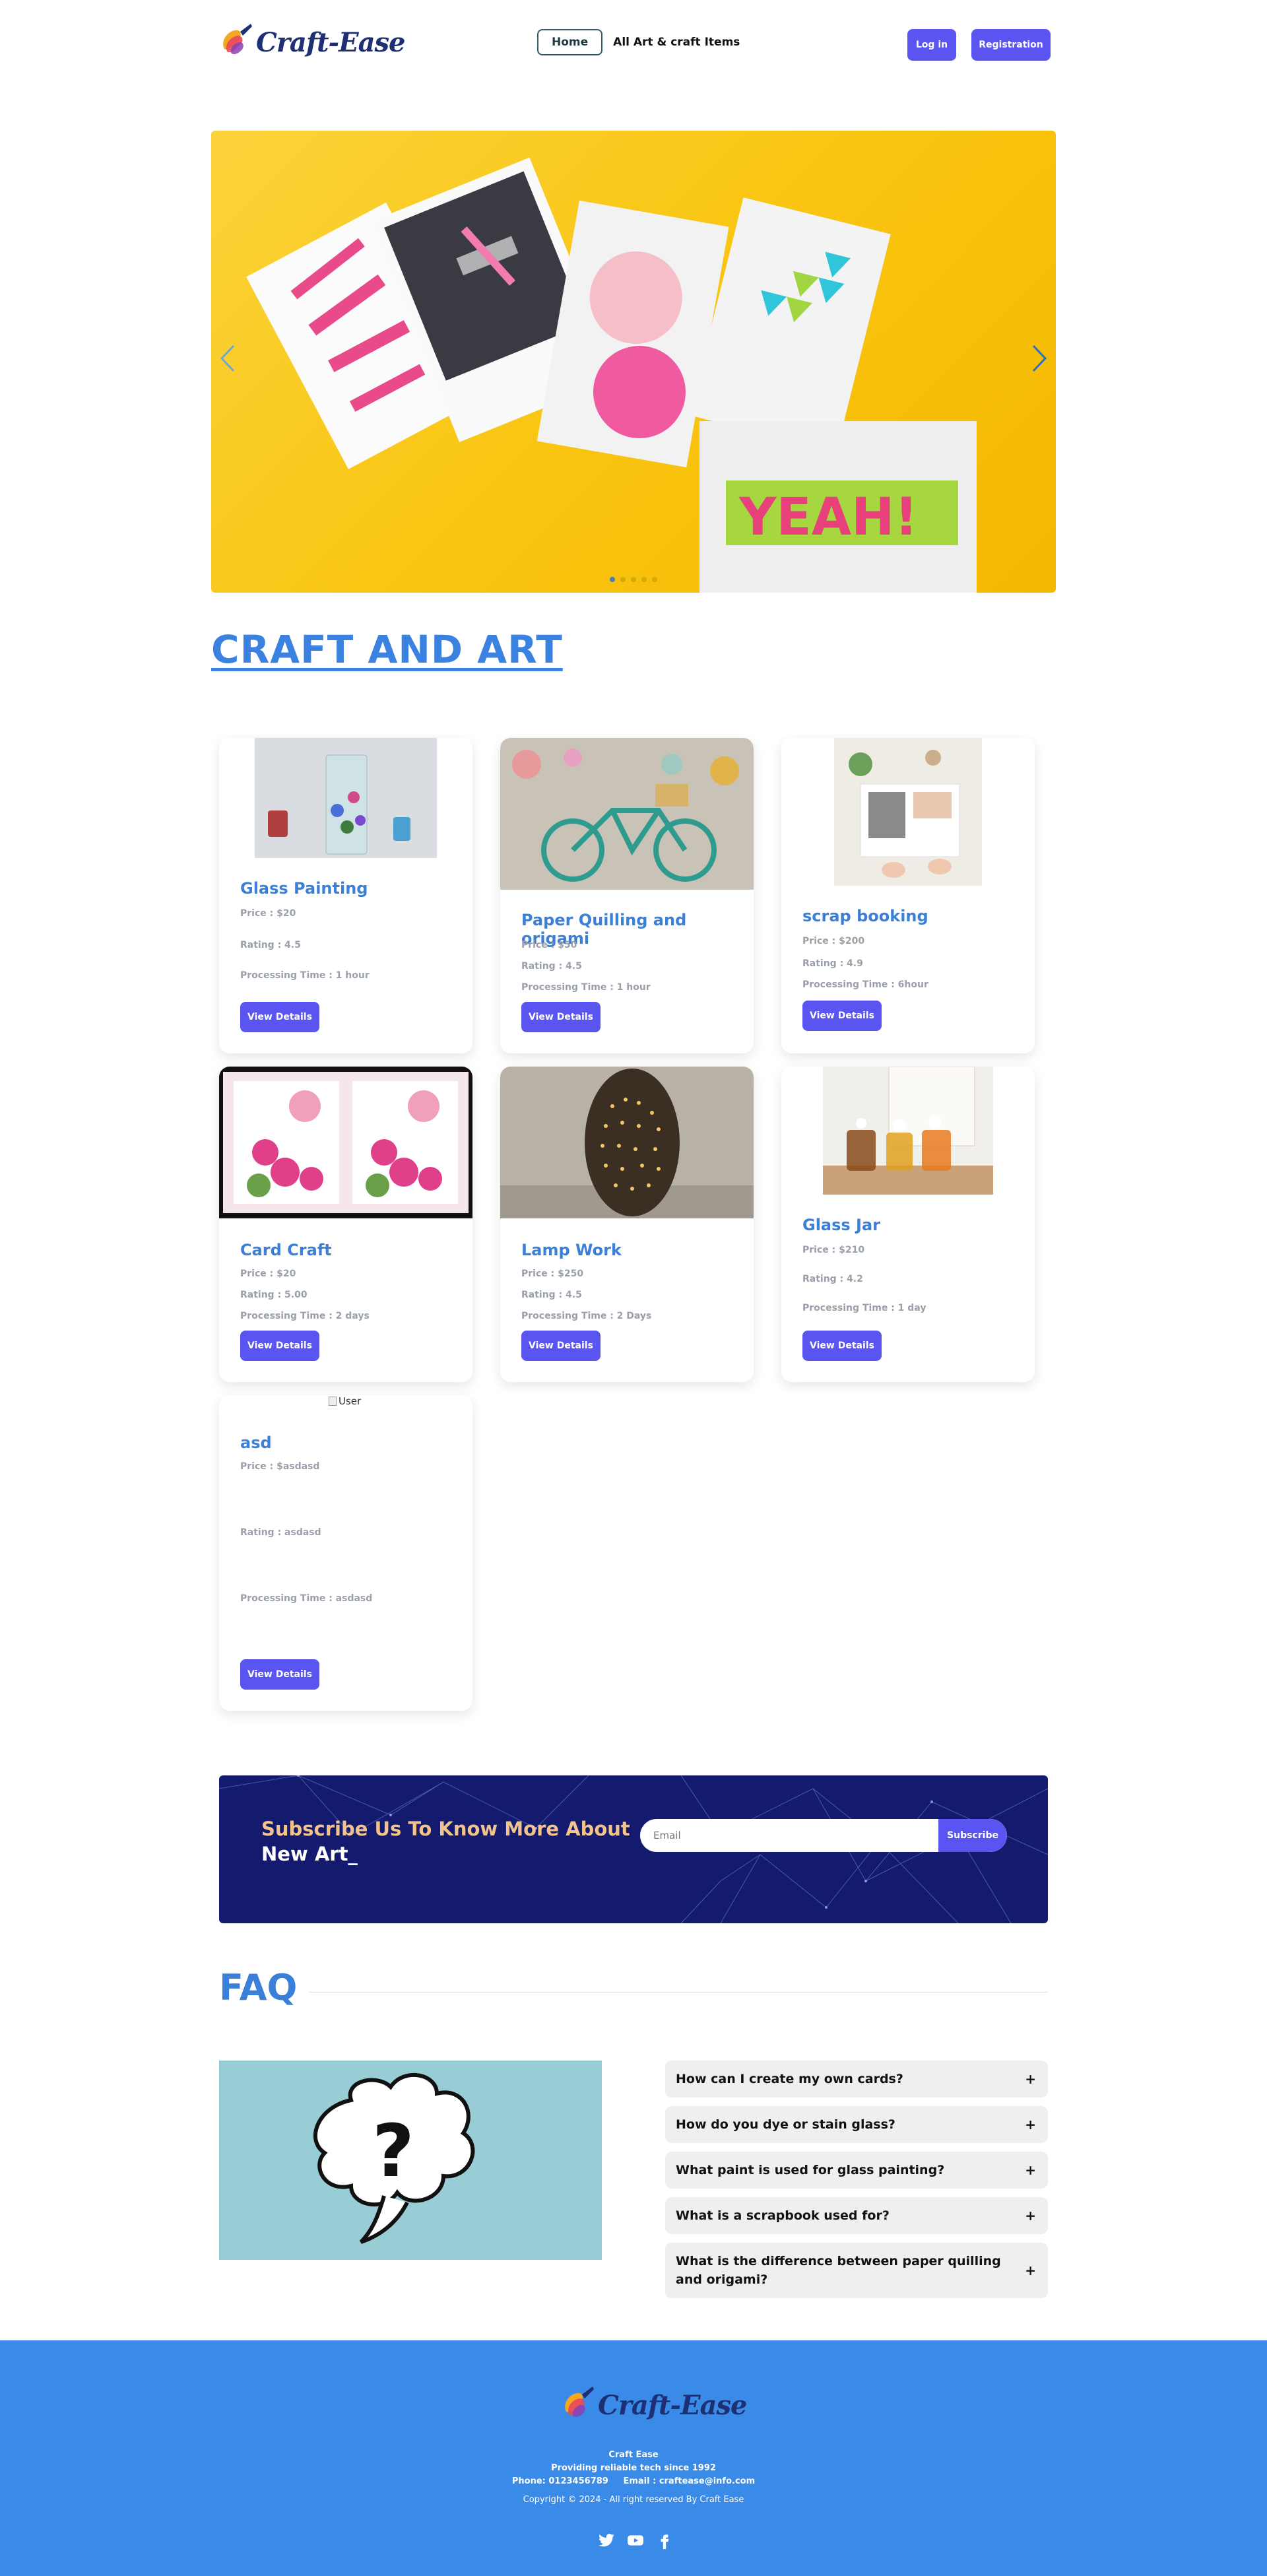 The image size is (1267, 2576). What do you see at coordinates (865, 984) in the screenshot?
I see `card-processing-time: Processing Time : 6hour` at bounding box center [865, 984].